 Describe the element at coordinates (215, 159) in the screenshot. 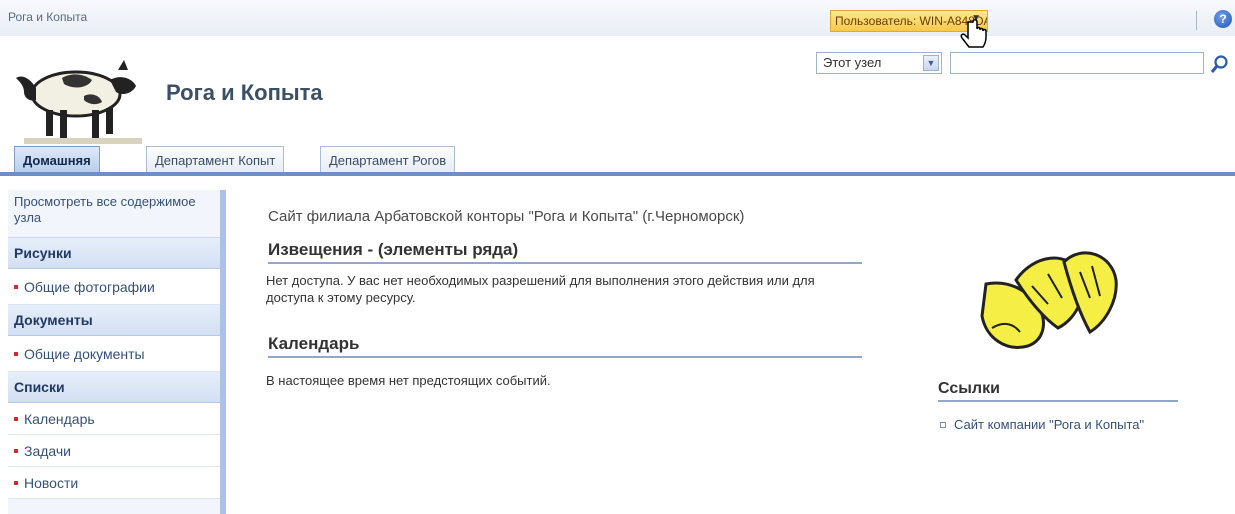

I see `tab-hooves-department: Департамент Копыт` at that location.